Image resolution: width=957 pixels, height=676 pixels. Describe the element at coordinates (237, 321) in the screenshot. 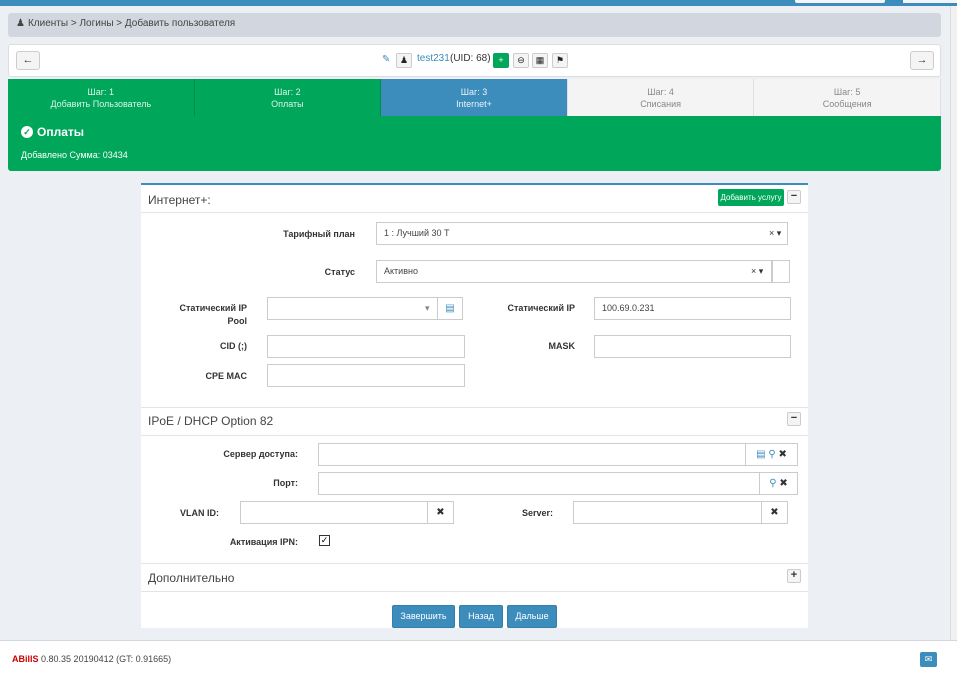

I see `static-pool-label-line2: Pool` at that location.